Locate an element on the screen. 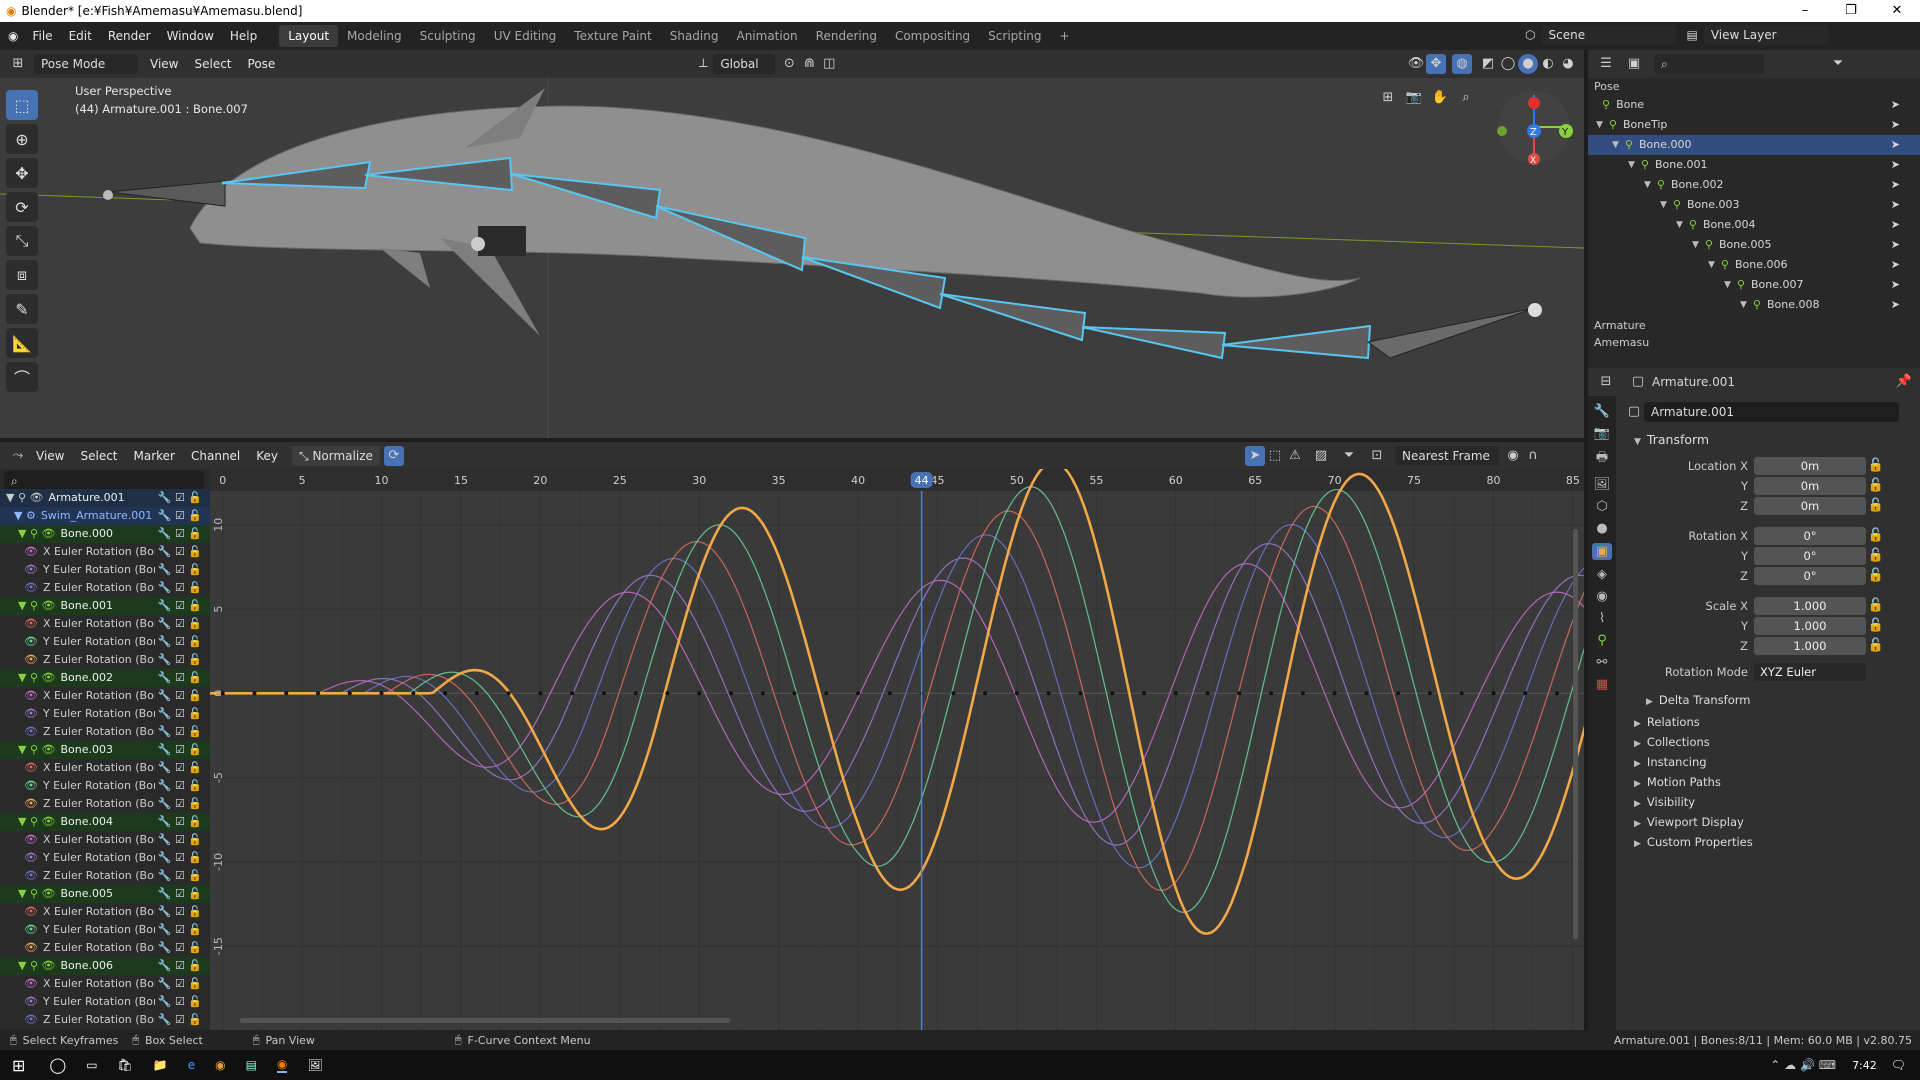 This screenshot has height=1080, width=1920. camera-view-icon: 📷 is located at coordinates (1414, 98).